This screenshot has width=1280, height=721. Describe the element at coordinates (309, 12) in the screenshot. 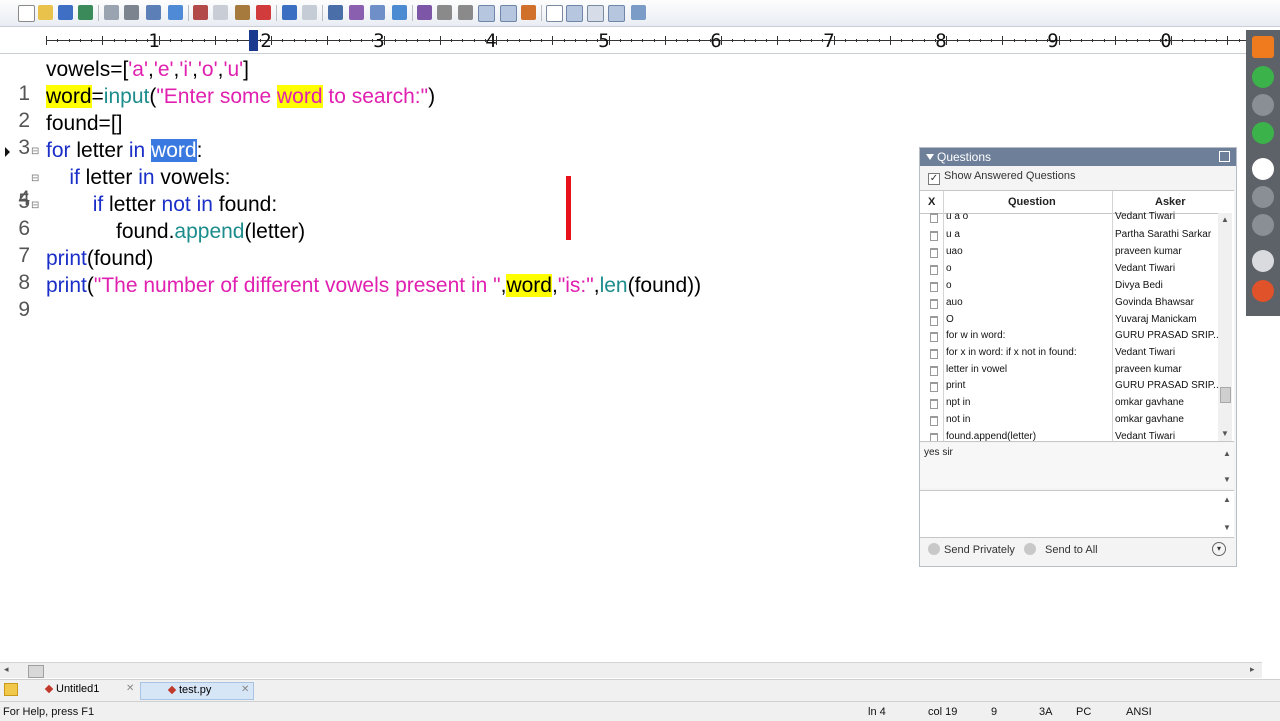

I see `redo-icon` at that location.